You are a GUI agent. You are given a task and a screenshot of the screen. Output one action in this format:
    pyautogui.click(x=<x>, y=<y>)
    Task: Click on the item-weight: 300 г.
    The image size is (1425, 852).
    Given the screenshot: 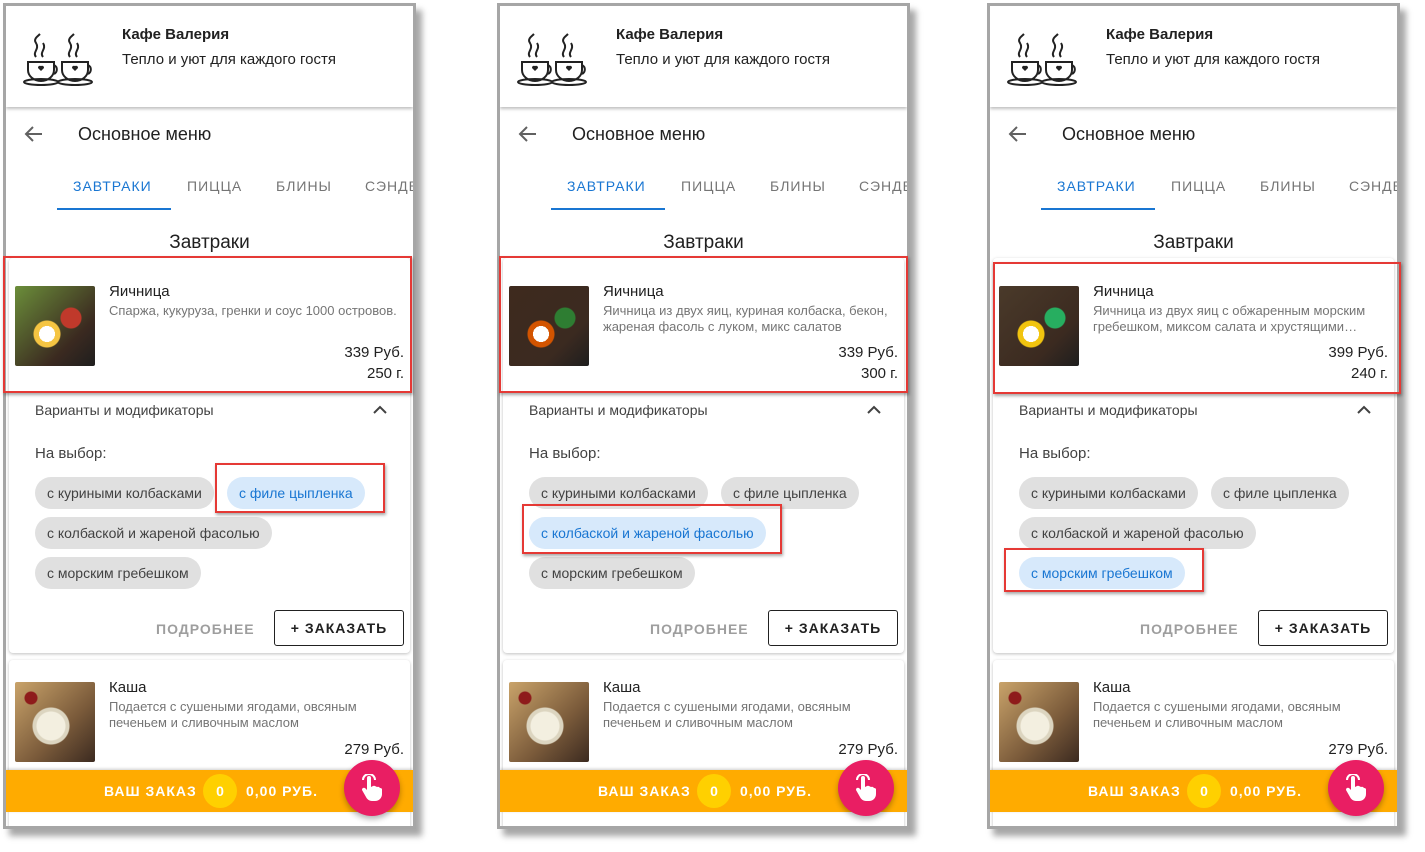 What is the action you would take?
    pyautogui.click(x=879, y=373)
    